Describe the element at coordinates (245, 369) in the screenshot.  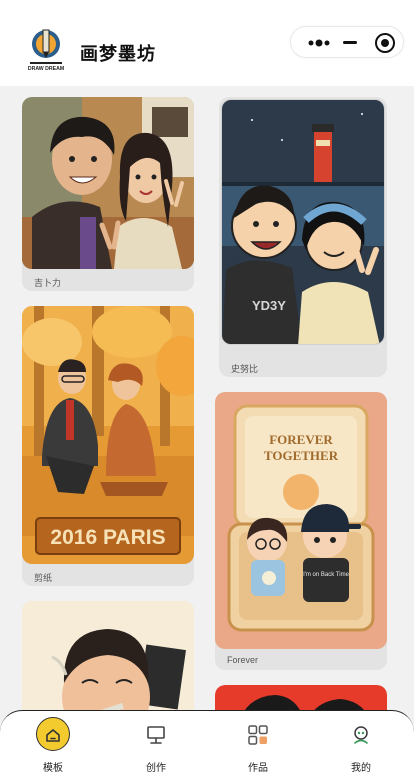
I see `card-caption: 史努比` at that location.